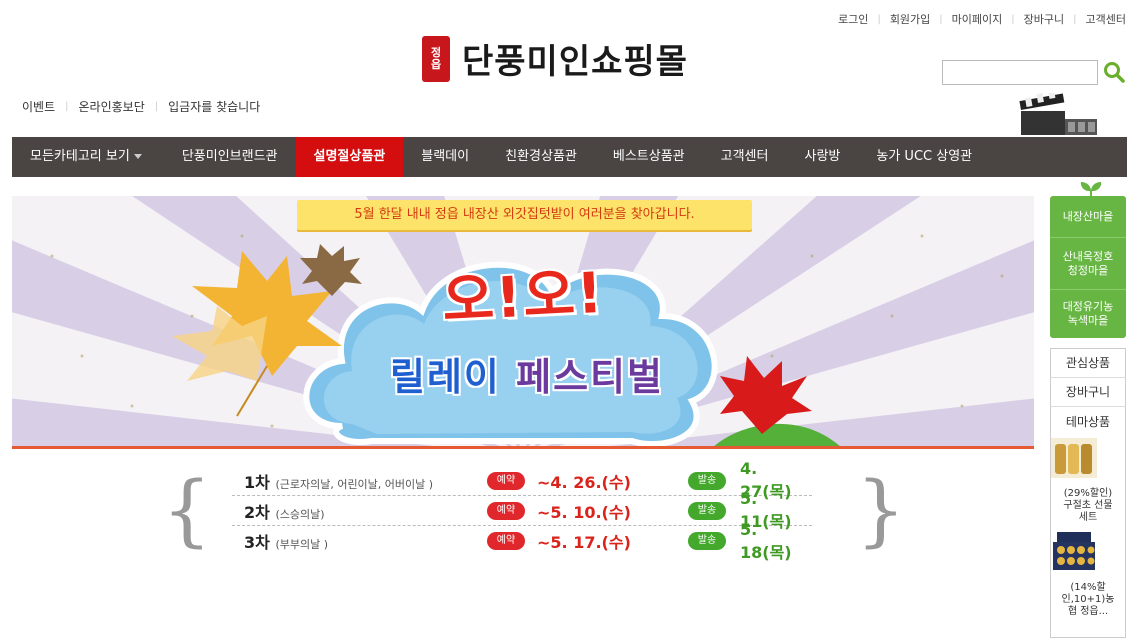  Describe the element at coordinates (1074, 552) in the screenshot. I see `product-thumbnail-box` at that location.